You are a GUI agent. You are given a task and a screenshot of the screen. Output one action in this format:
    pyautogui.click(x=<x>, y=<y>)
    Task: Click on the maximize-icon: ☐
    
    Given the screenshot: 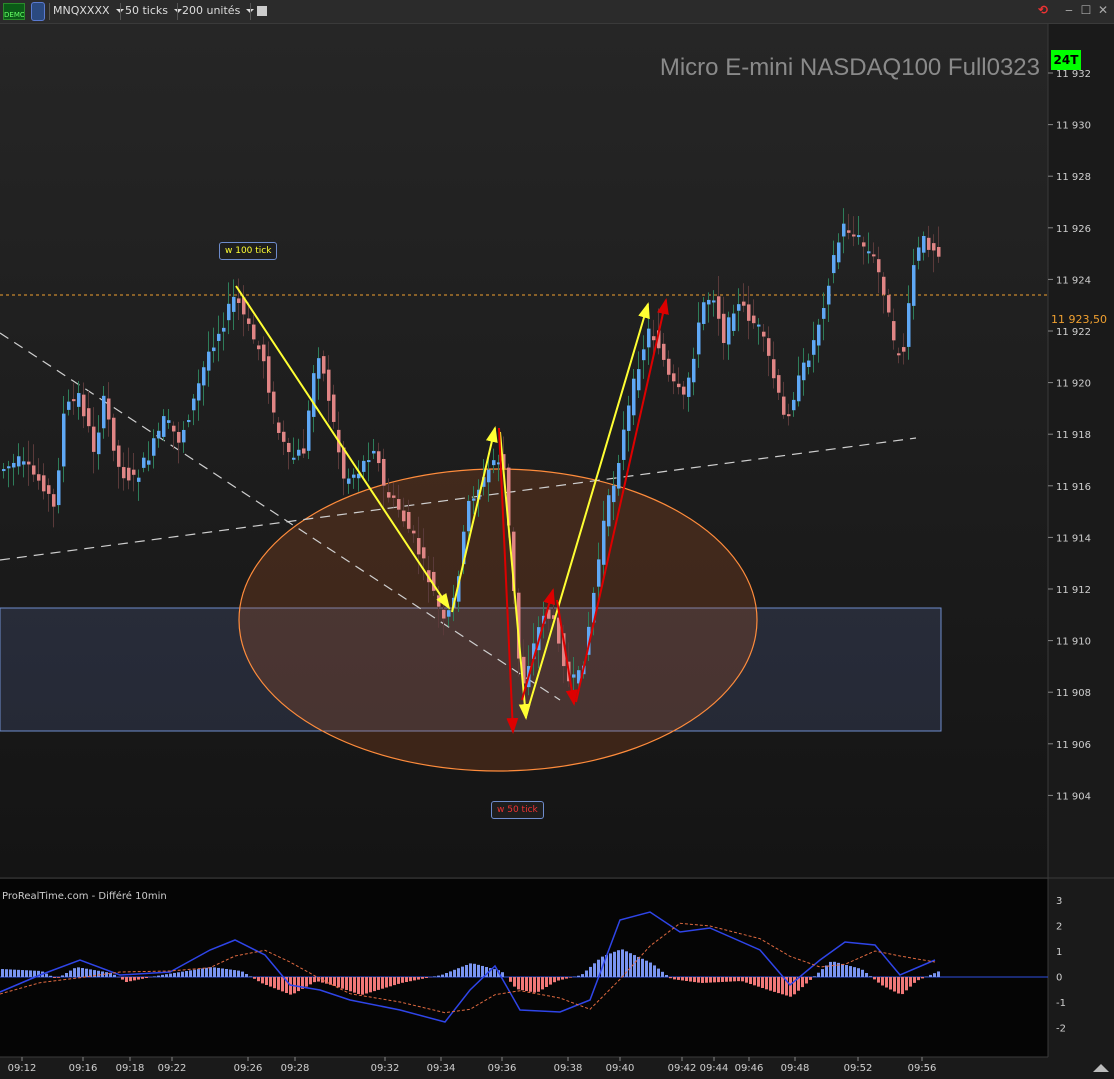 What is the action you would take?
    pyautogui.click(x=1086, y=10)
    